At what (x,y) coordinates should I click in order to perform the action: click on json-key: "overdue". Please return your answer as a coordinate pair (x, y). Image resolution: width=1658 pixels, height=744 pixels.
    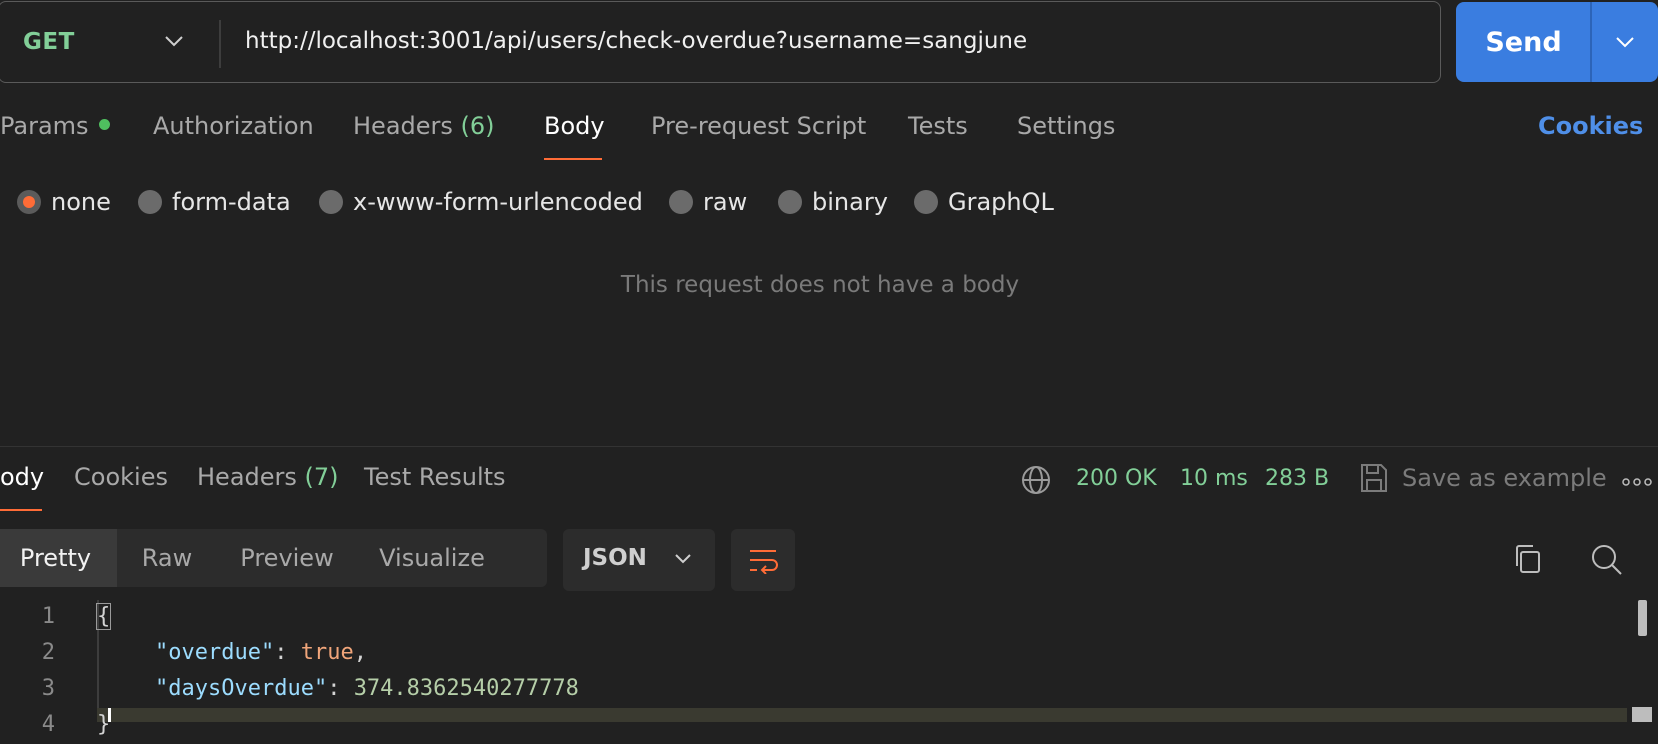
    Looking at the image, I should click on (215, 652).